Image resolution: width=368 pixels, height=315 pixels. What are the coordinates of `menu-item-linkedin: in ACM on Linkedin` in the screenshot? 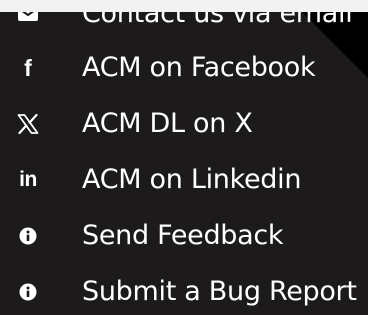 It's located at (184, 180).